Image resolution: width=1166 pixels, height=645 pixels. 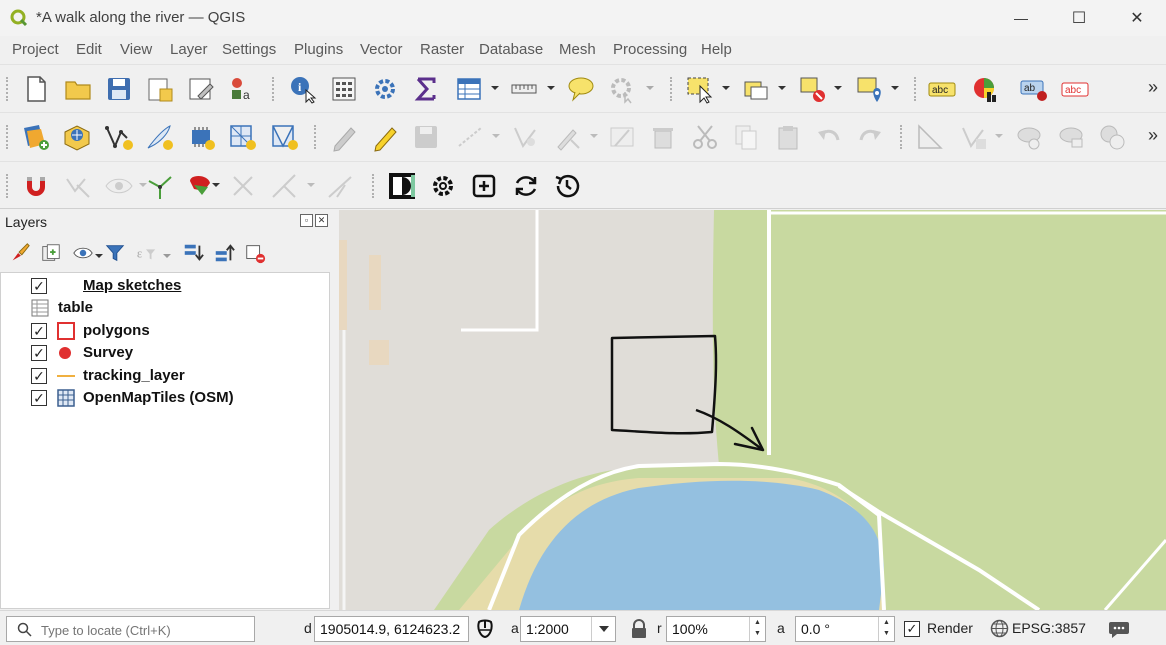 I want to click on menu-help: Help, so click(x=716, y=49).